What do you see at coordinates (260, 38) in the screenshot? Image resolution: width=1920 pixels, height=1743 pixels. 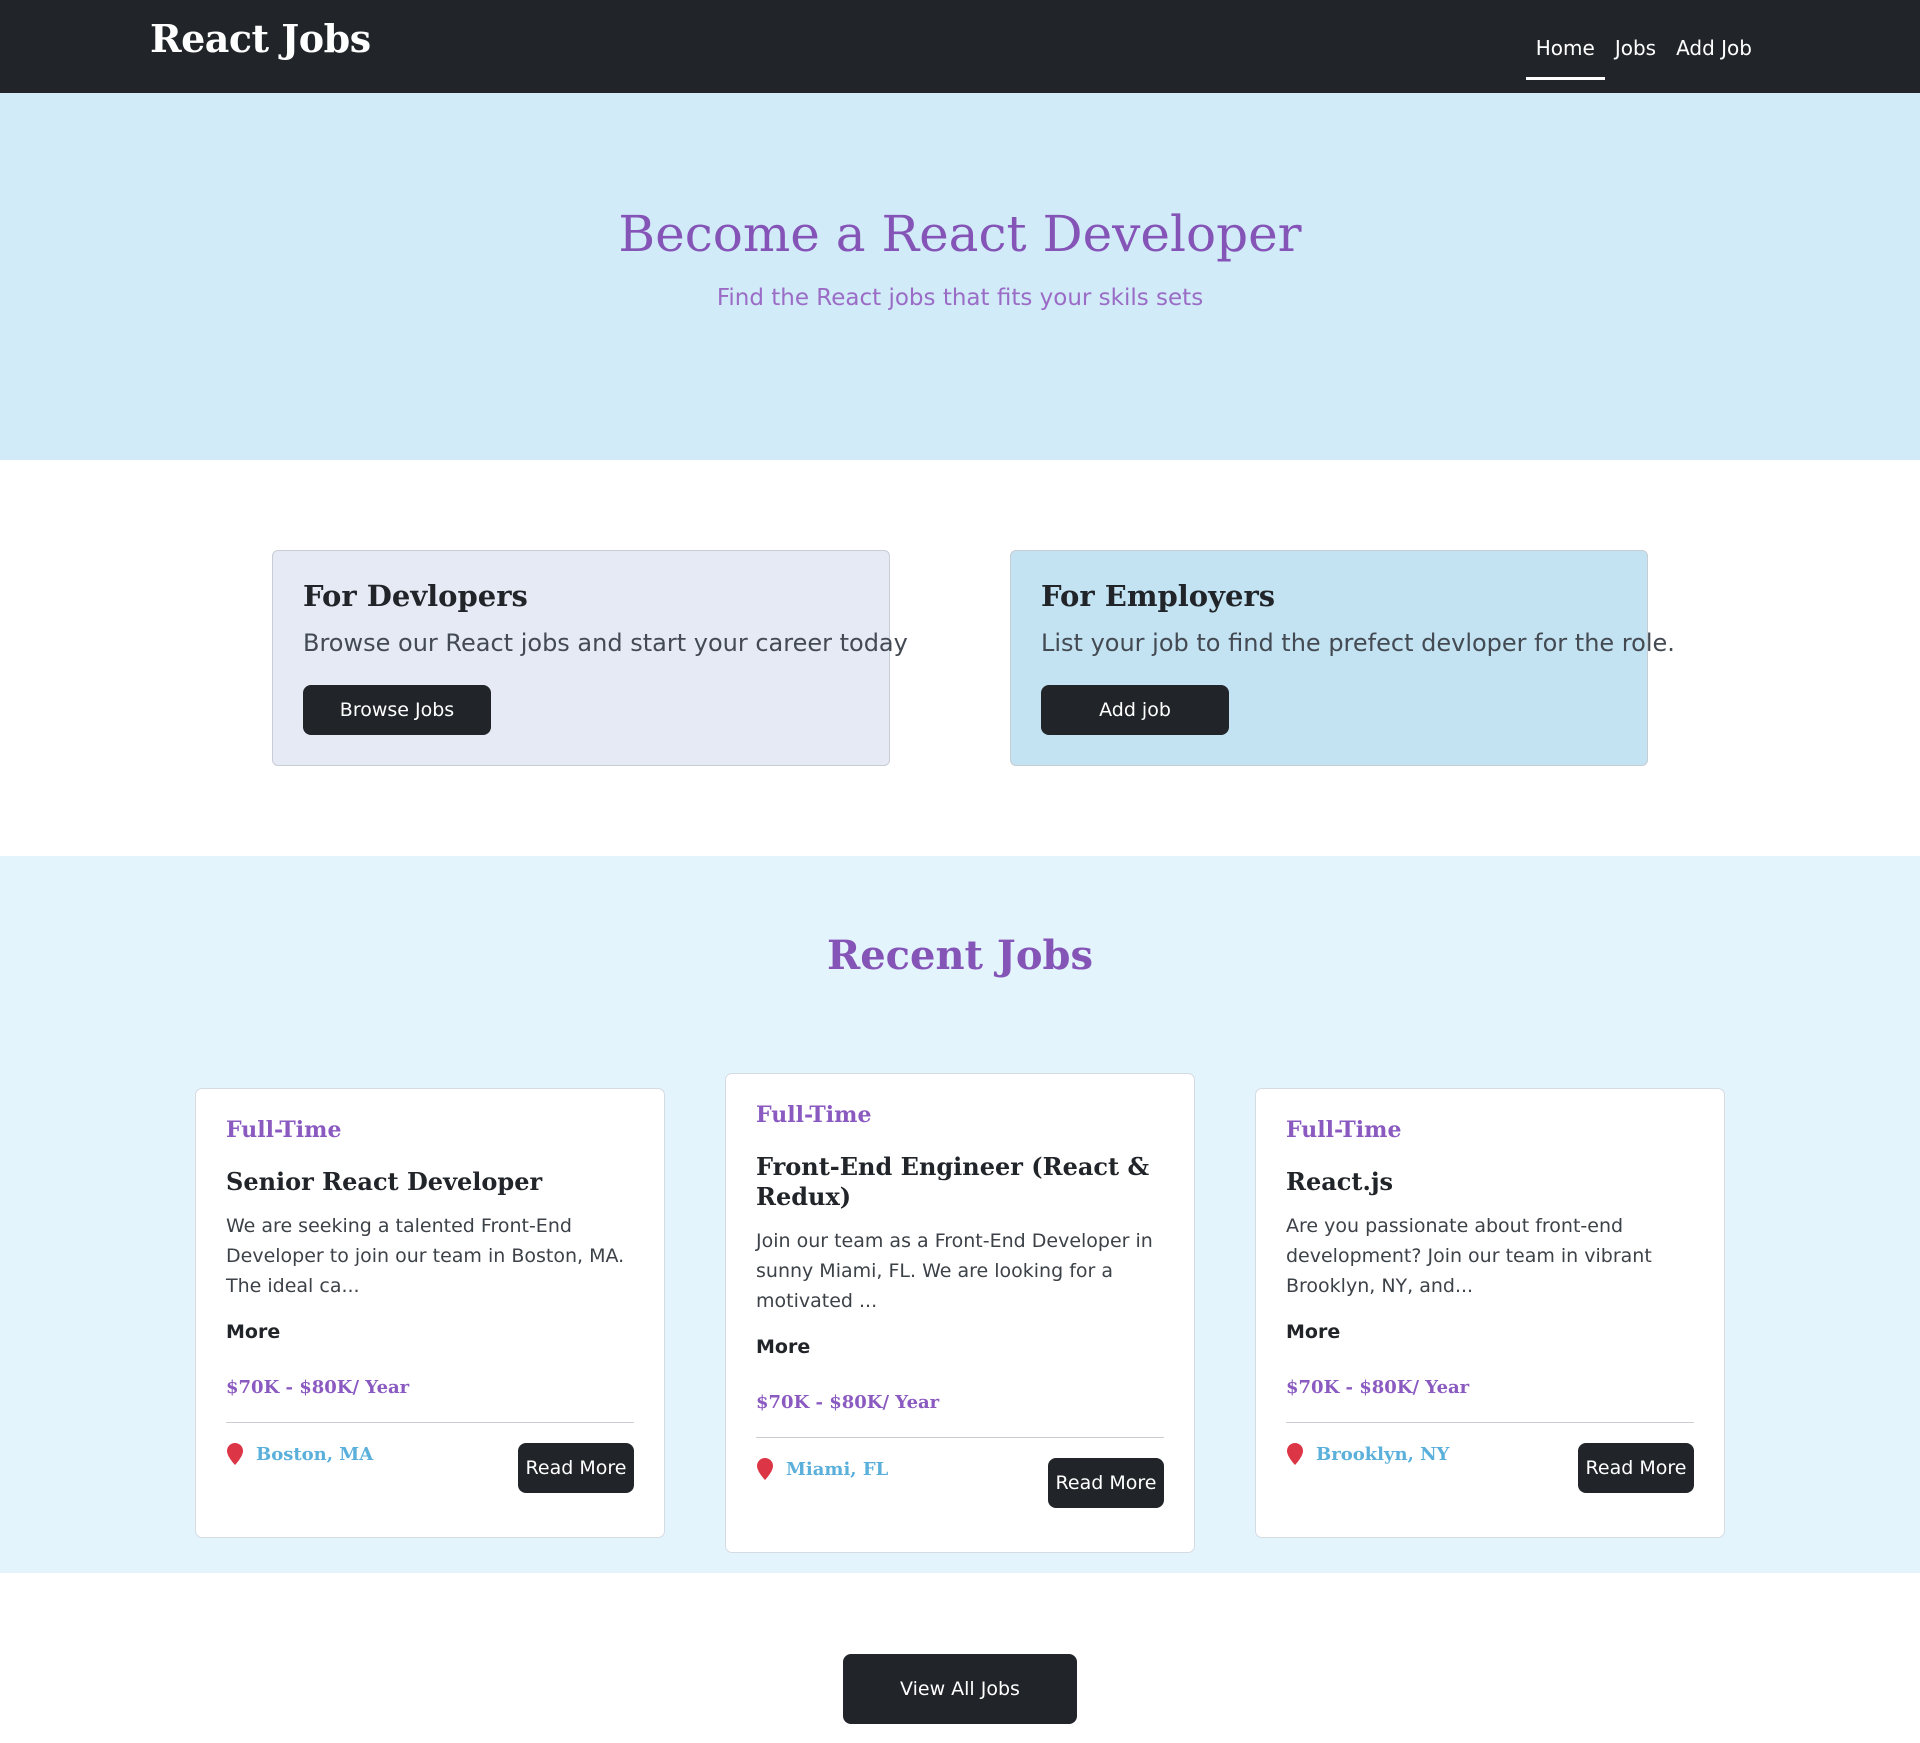 I see `brand-logo: React Jobs` at bounding box center [260, 38].